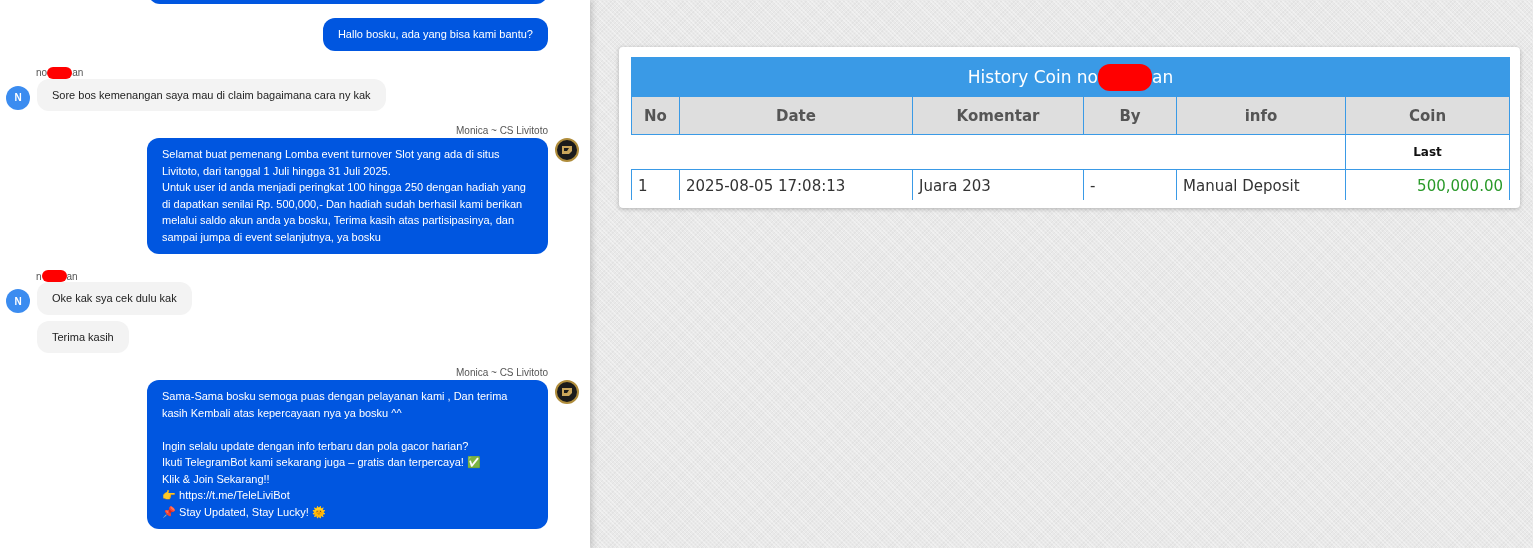 This screenshot has height=548, width=1533. What do you see at coordinates (655, 115) in the screenshot?
I see `column-header: No` at bounding box center [655, 115].